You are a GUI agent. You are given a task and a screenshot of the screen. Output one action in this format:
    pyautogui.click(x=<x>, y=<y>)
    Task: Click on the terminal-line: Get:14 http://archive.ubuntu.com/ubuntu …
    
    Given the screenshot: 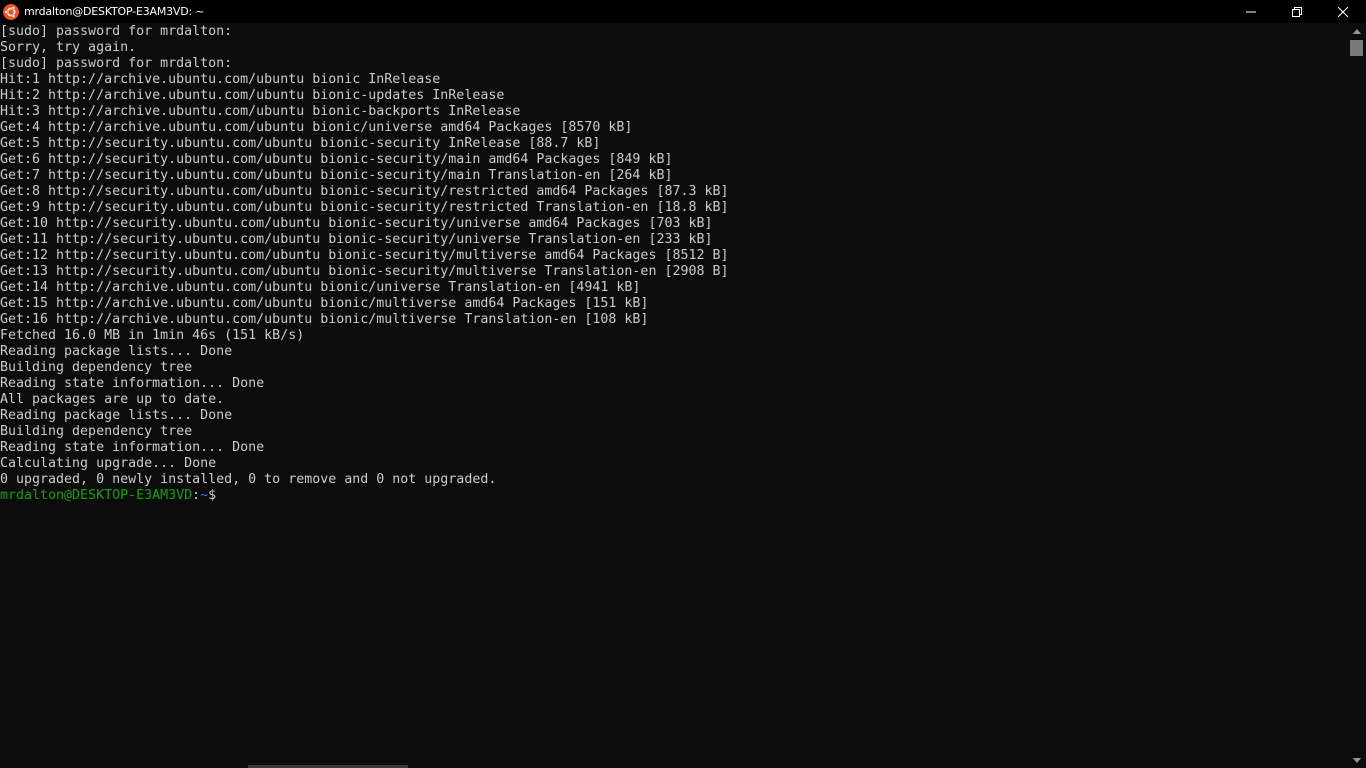 What is the action you would take?
    pyautogui.click(x=320, y=287)
    